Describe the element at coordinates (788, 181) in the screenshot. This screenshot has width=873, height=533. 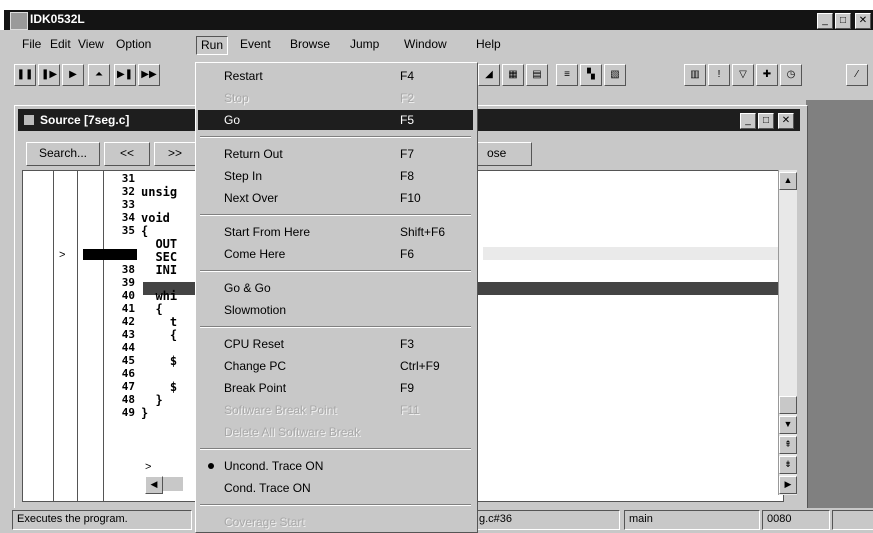
I see `scroll-up-icon: ▲` at that location.